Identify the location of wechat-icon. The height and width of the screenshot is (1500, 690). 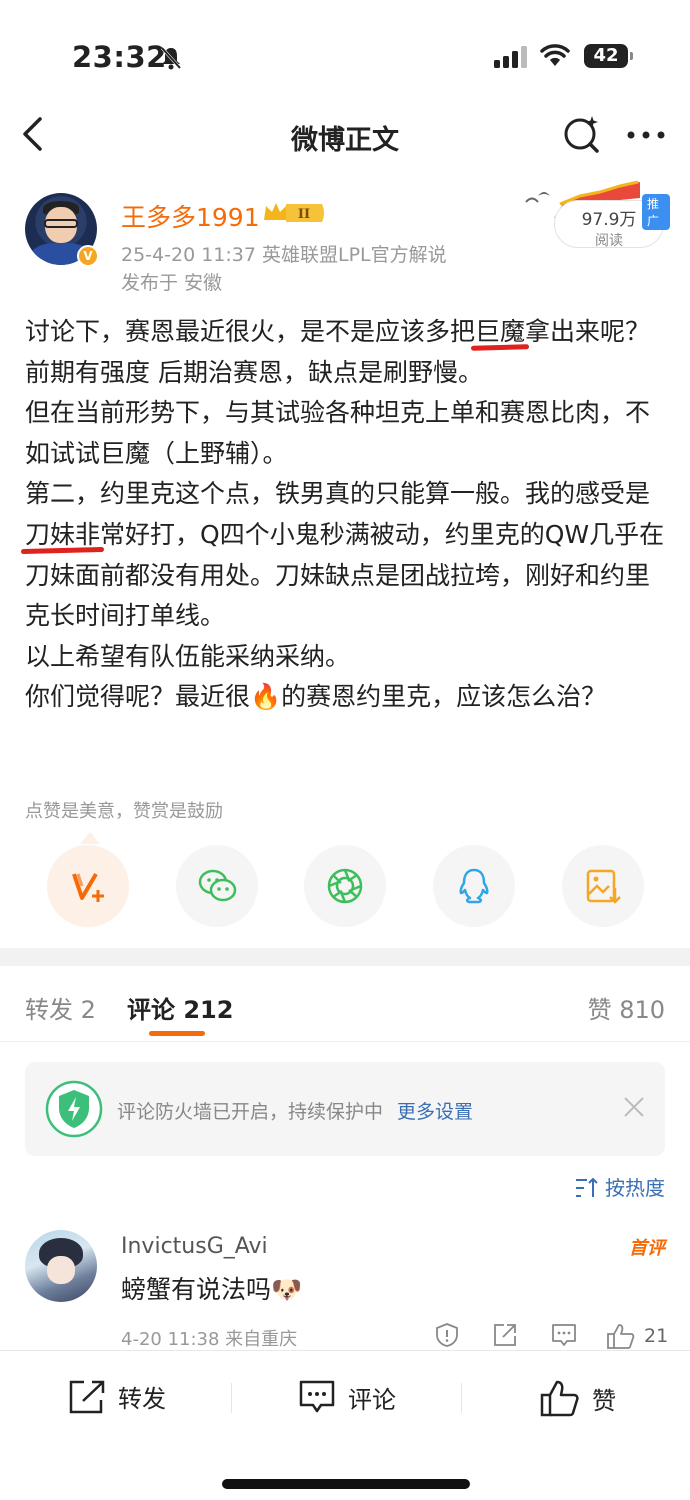
(217, 885).